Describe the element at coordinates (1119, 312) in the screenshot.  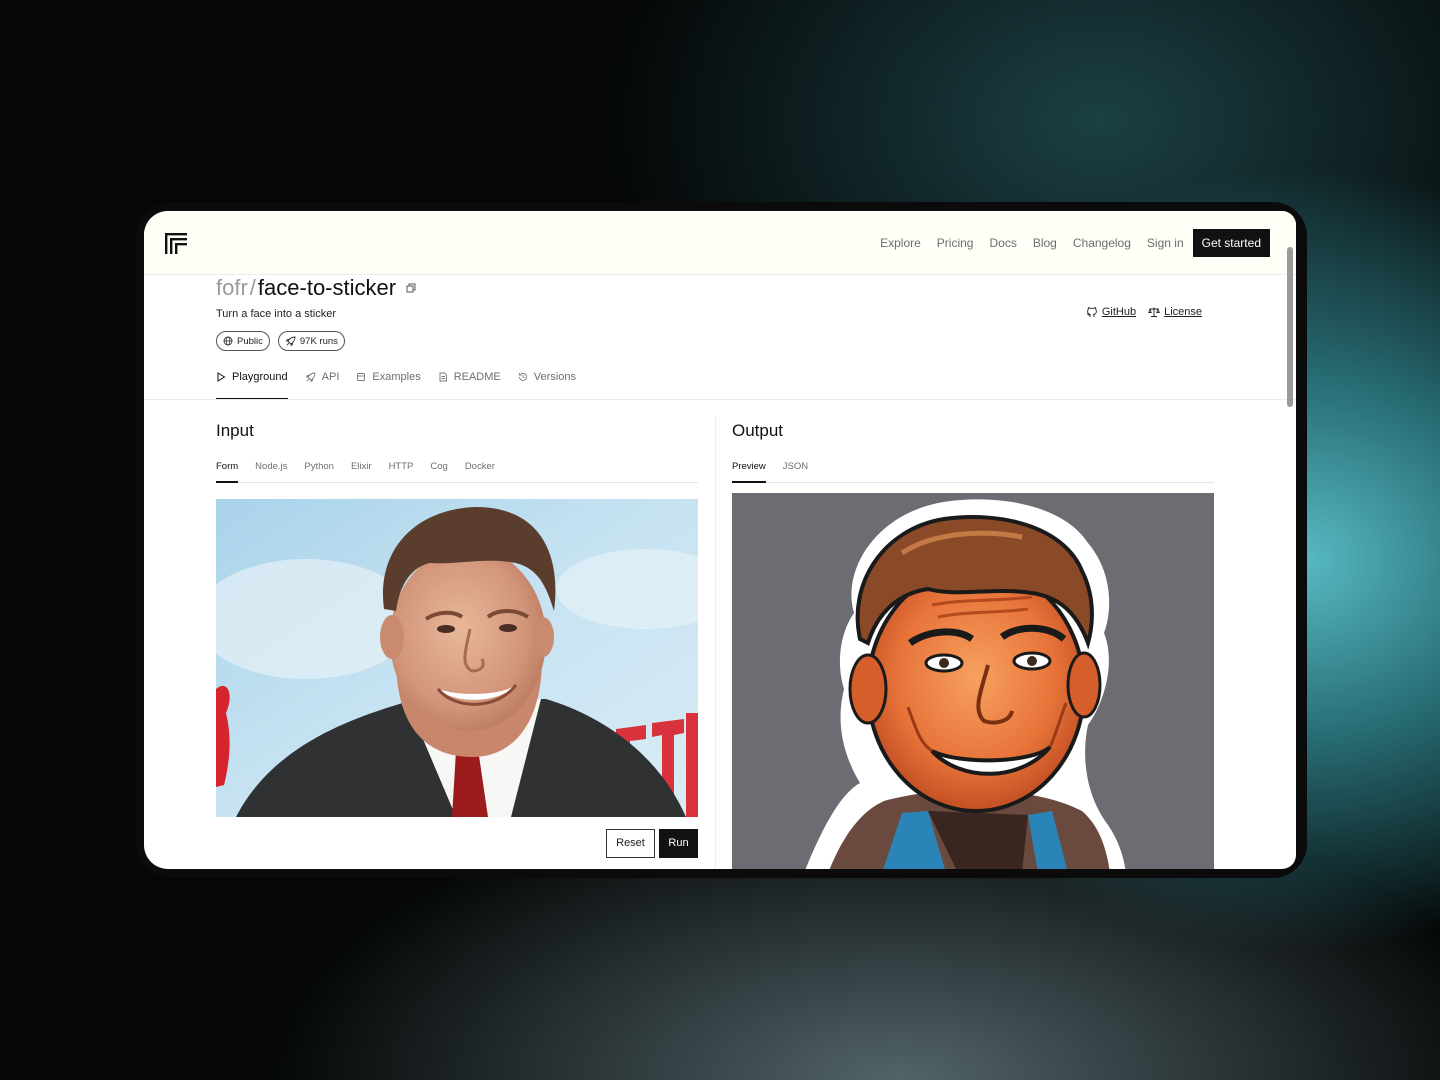
I see `github-link-label: GitHub` at that location.